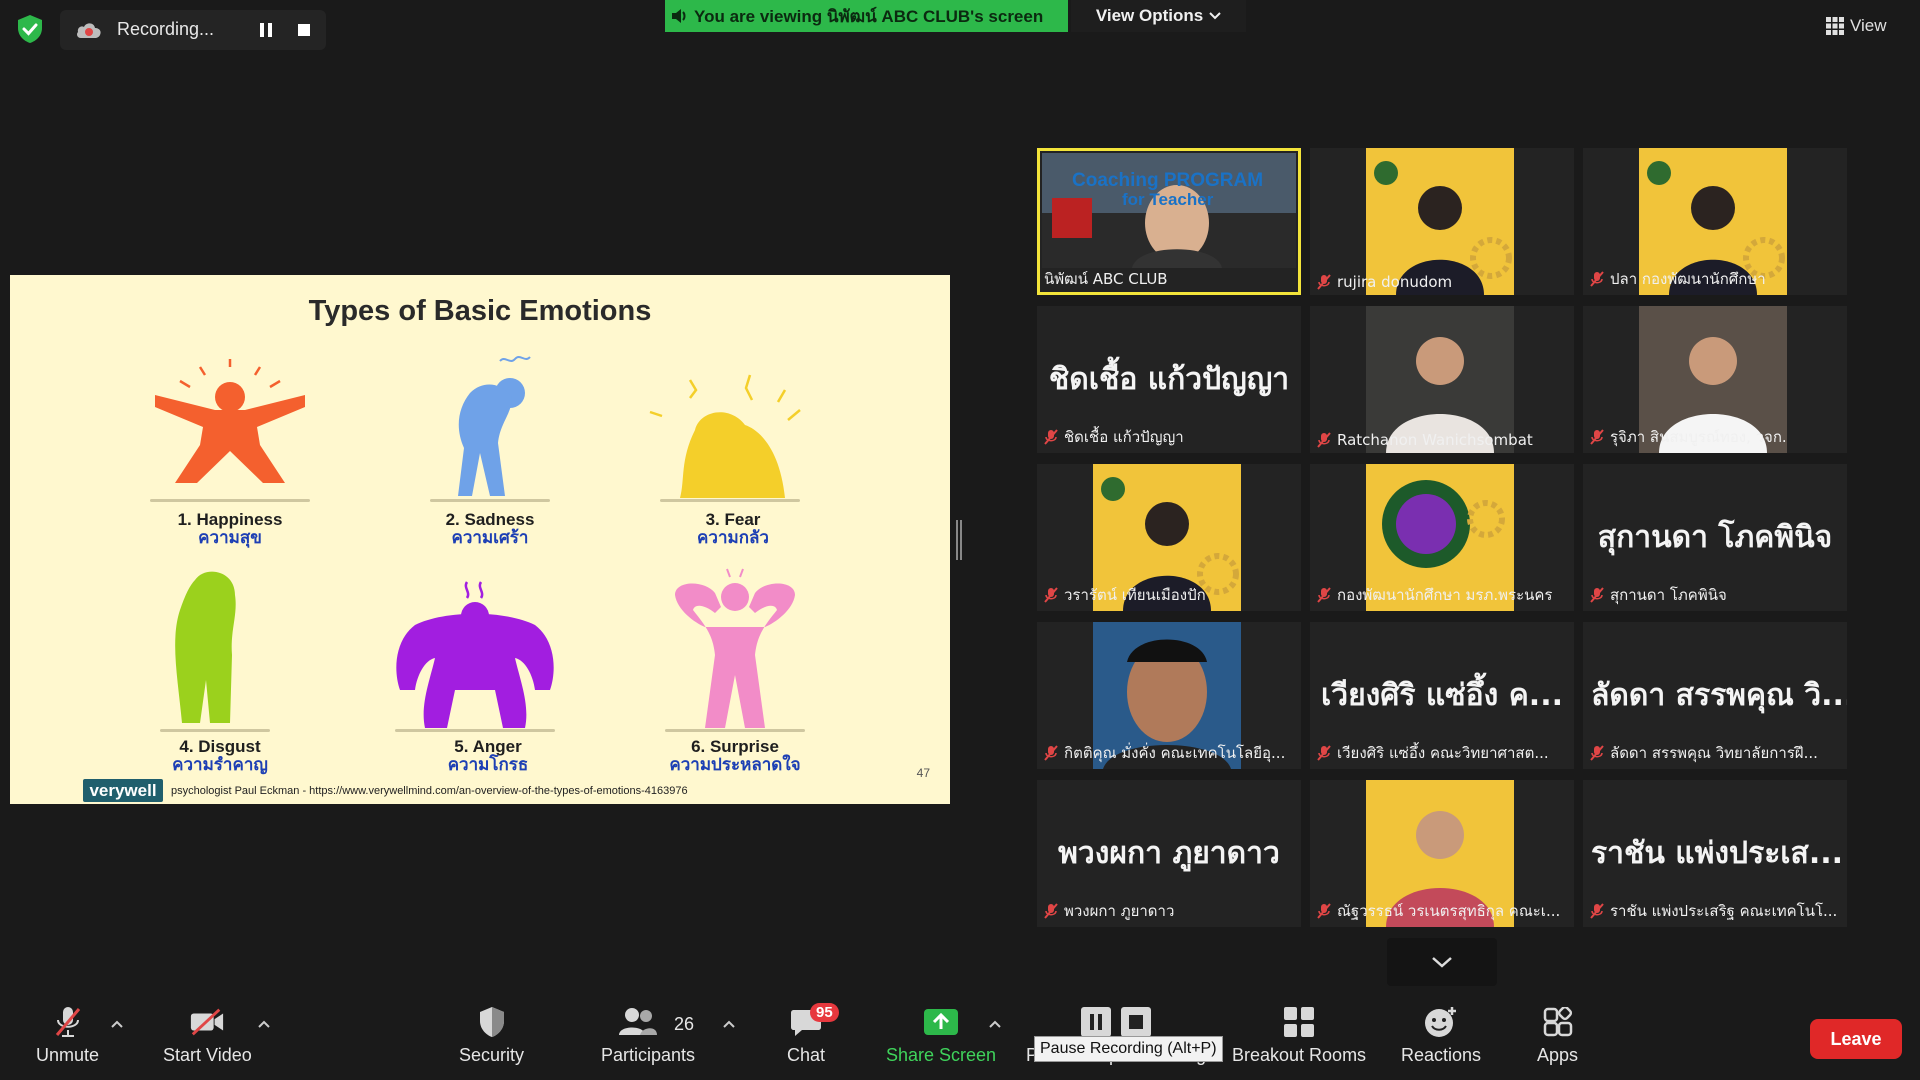 This screenshot has width=1920, height=1080. I want to click on gallery-next-page-button, so click(1442, 962).